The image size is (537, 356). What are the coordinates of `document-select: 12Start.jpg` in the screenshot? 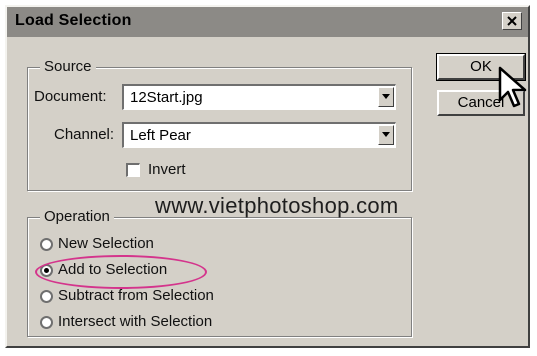 It's located at (259, 97).